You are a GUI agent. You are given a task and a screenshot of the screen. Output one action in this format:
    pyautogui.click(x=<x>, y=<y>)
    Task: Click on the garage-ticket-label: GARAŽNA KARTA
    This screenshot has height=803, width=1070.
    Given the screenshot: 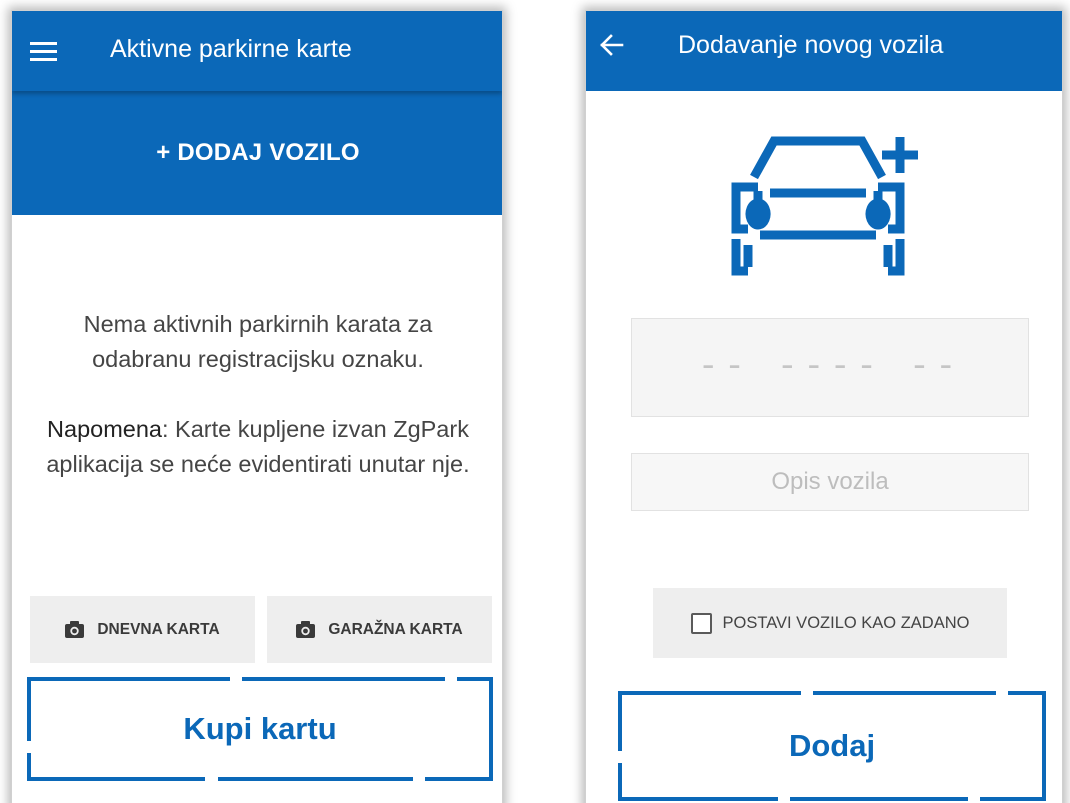 What is the action you would take?
    pyautogui.click(x=395, y=629)
    